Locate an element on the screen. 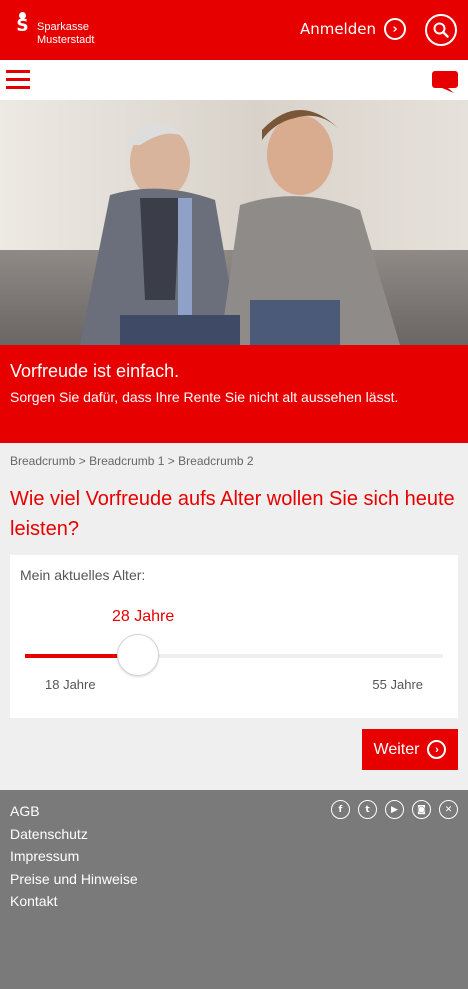 This screenshot has height=989, width=468. footer-link-kontakt: Kontakt is located at coordinates (74, 901).